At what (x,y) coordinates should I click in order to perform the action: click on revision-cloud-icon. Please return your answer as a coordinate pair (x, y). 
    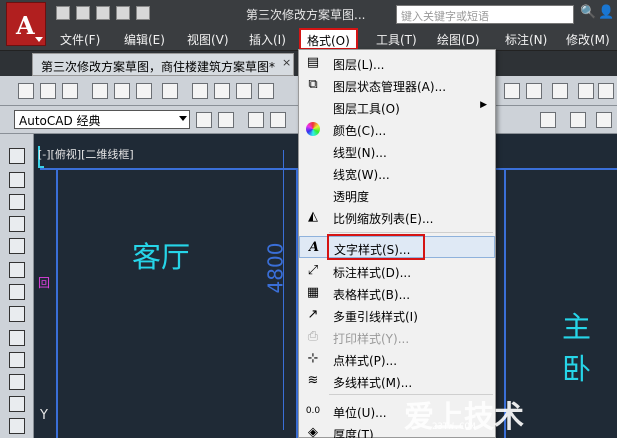
    Looking at the image, I should click on (17, 314).